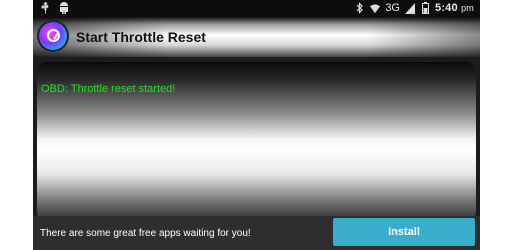 The width and height of the screenshot is (512, 250). Describe the element at coordinates (375, 8) in the screenshot. I see `wifi-icon` at that location.